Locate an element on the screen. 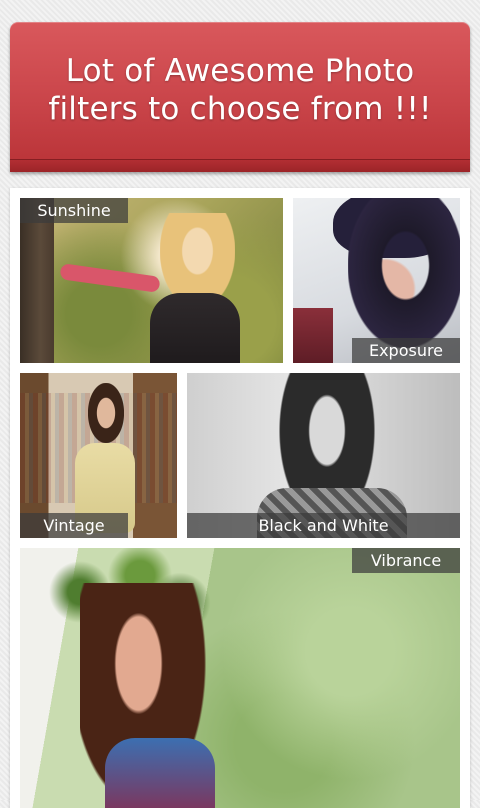 The height and width of the screenshot is (808, 480). filter-label-exposure: Exposure is located at coordinates (406, 350).